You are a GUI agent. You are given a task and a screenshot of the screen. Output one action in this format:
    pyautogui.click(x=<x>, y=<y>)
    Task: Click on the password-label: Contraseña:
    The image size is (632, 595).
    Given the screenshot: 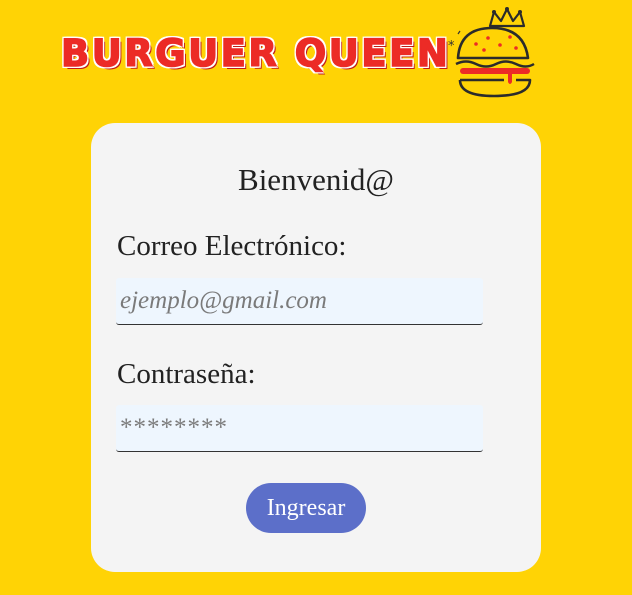 What is the action you would take?
    pyautogui.click(x=186, y=374)
    